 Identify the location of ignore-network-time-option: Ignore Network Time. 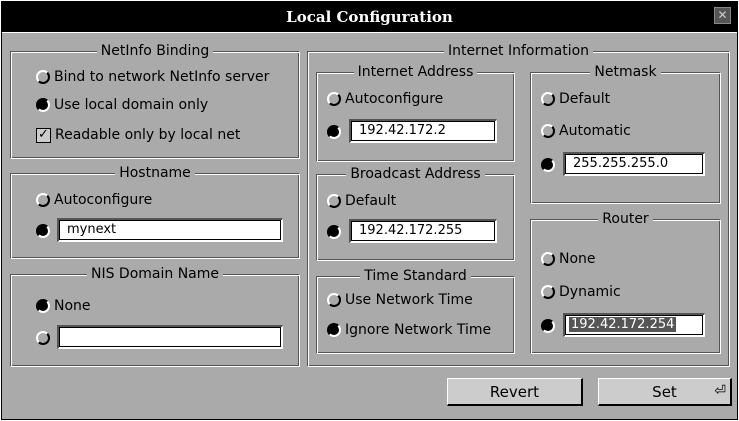
(409, 330).